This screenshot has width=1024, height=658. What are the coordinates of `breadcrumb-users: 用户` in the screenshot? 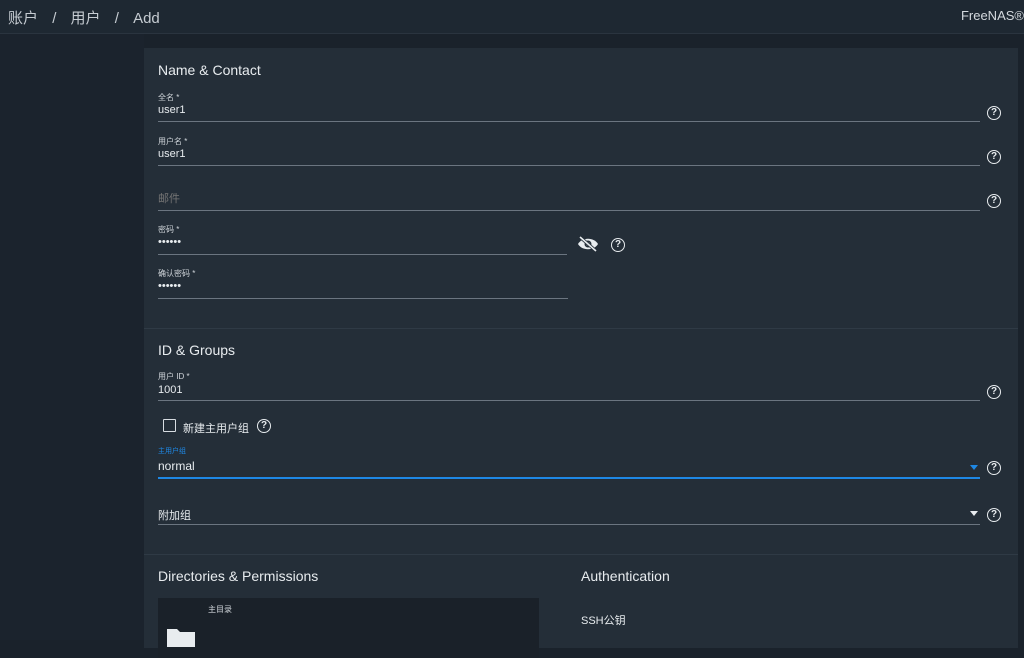 It's located at (86, 17).